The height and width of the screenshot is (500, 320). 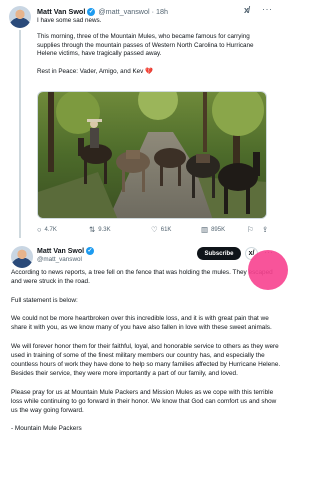 I want to click on rip-text: Rest in Peace: Vader, Amigo, and Kev, so click(x=90, y=71).